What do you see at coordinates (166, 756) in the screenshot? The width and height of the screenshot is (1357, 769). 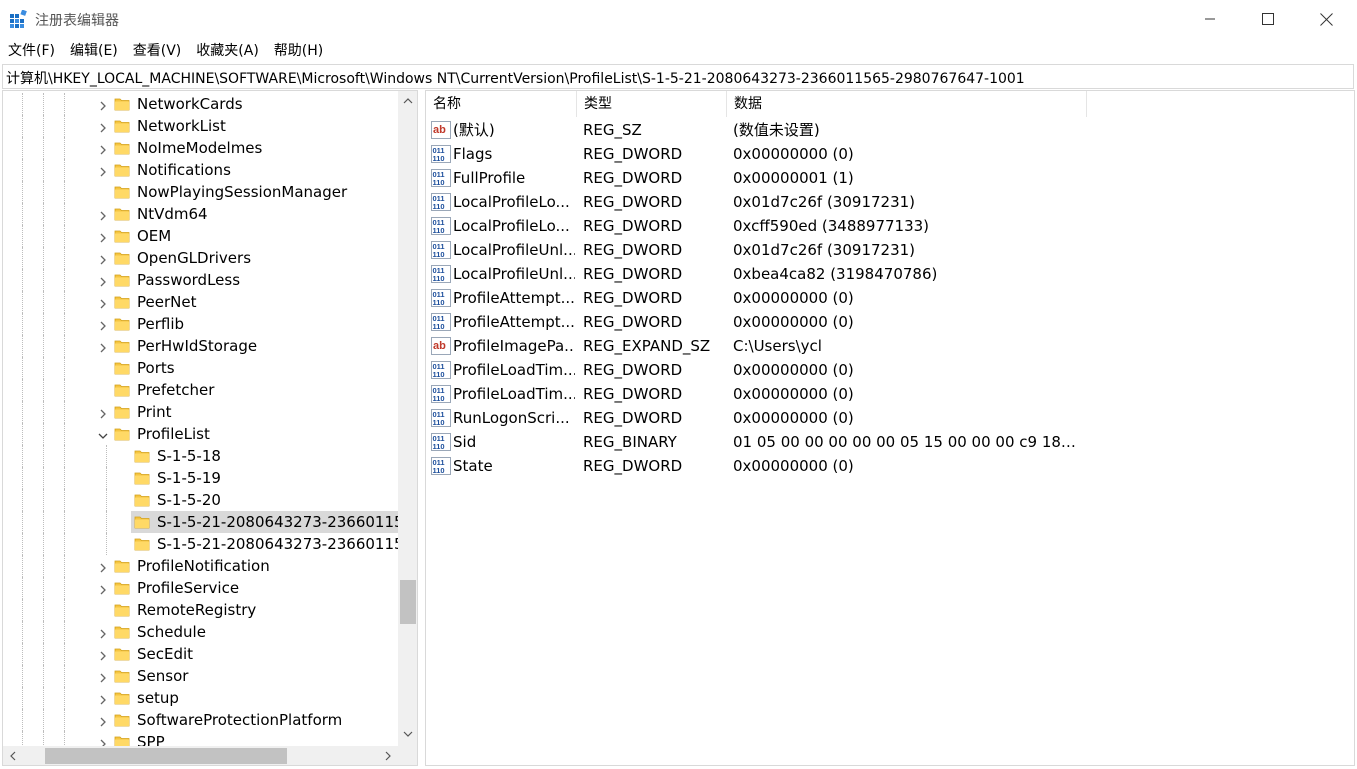 I see `horizontal-scroll-thumb` at bounding box center [166, 756].